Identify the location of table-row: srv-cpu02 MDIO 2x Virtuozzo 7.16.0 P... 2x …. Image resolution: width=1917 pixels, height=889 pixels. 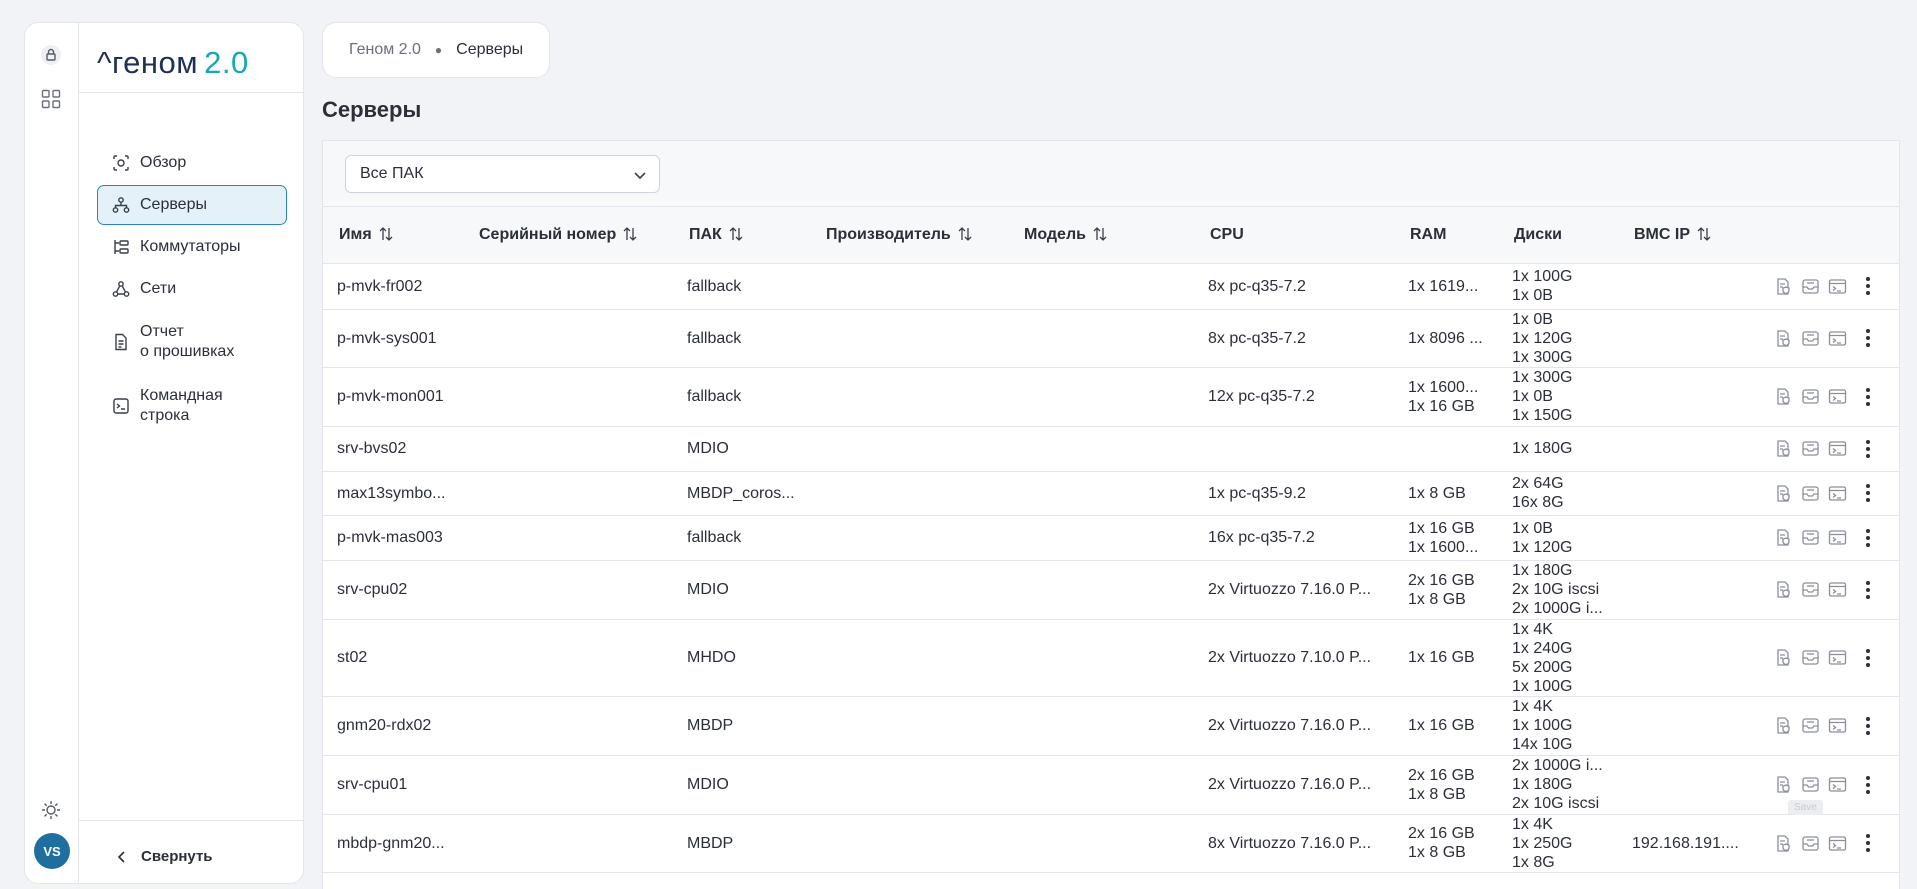
(1111, 590).